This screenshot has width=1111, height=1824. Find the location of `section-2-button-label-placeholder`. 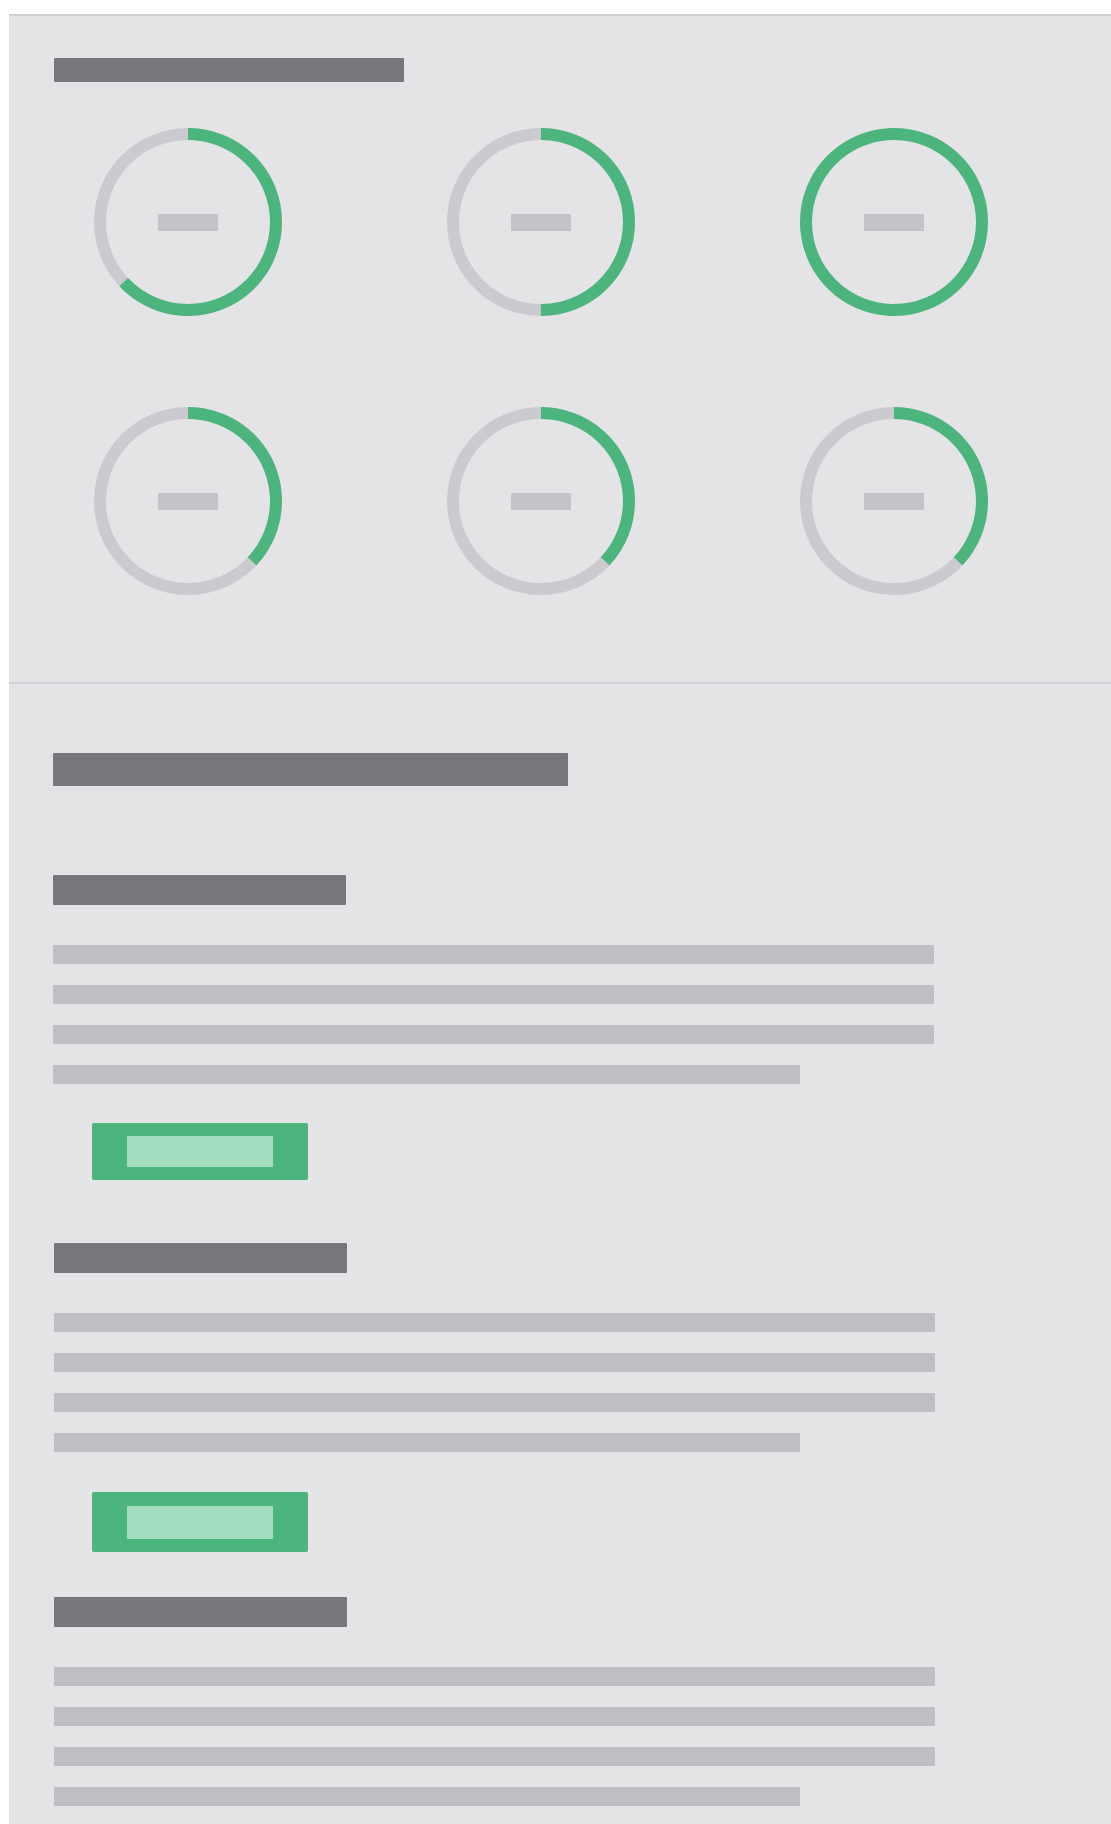

section-2-button-label-placeholder is located at coordinates (200, 1522).